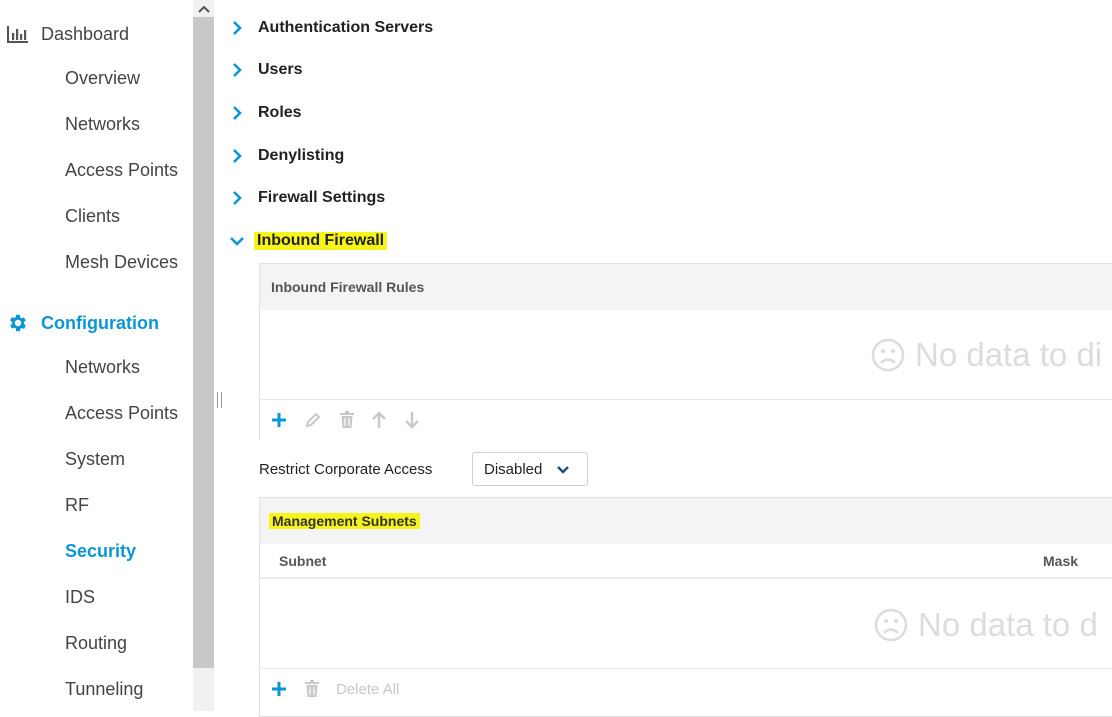  I want to click on accordion-title: Users, so click(280, 69).